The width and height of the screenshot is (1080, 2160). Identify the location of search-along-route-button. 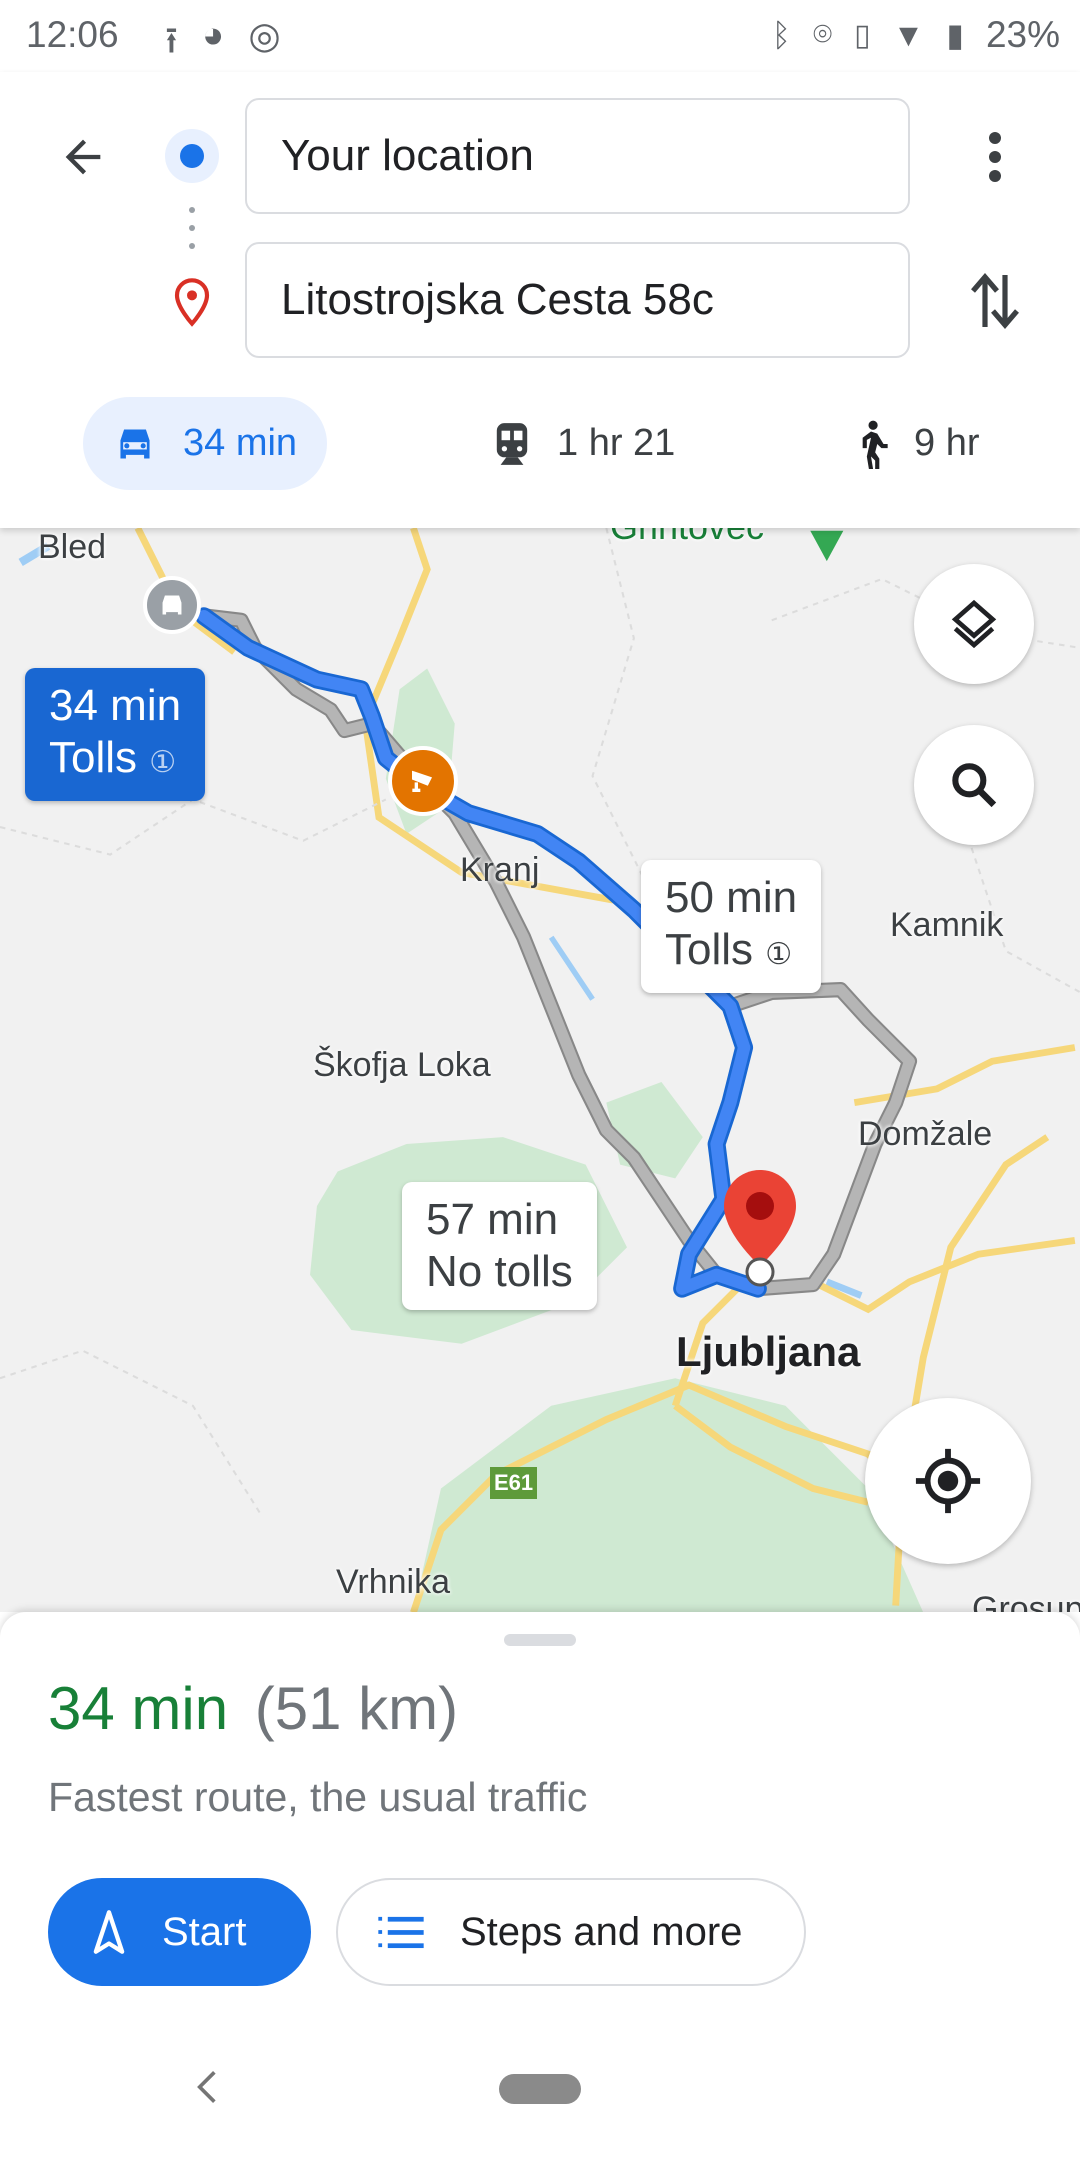
(974, 785).